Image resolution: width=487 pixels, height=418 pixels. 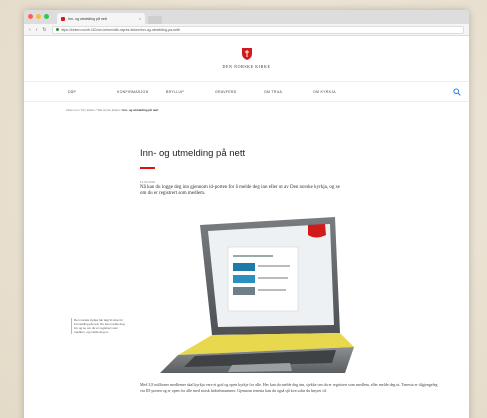 What do you see at coordinates (141, 92) in the screenshot?
I see `menu-item-konfirmasjon: KONFIRMASJON` at bounding box center [141, 92].